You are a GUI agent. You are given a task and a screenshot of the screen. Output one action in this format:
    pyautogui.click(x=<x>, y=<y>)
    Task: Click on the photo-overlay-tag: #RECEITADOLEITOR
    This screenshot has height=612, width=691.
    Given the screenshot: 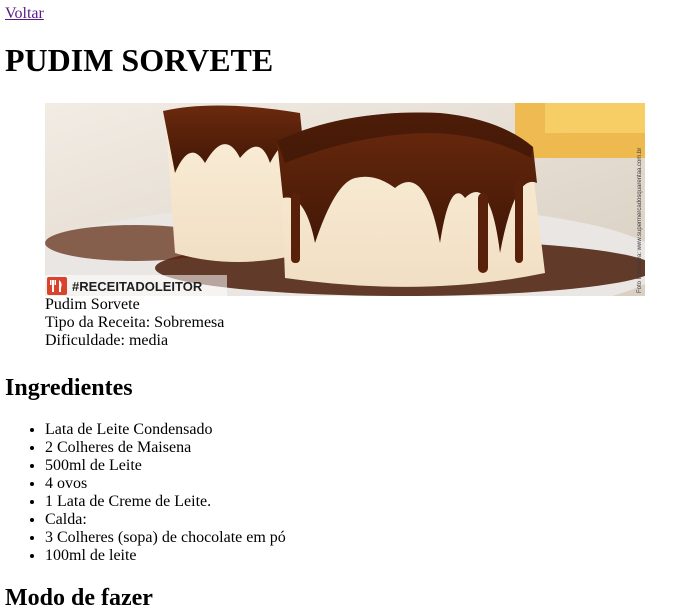 What is the action you would take?
    pyautogui.click(x=137, y=286)
    